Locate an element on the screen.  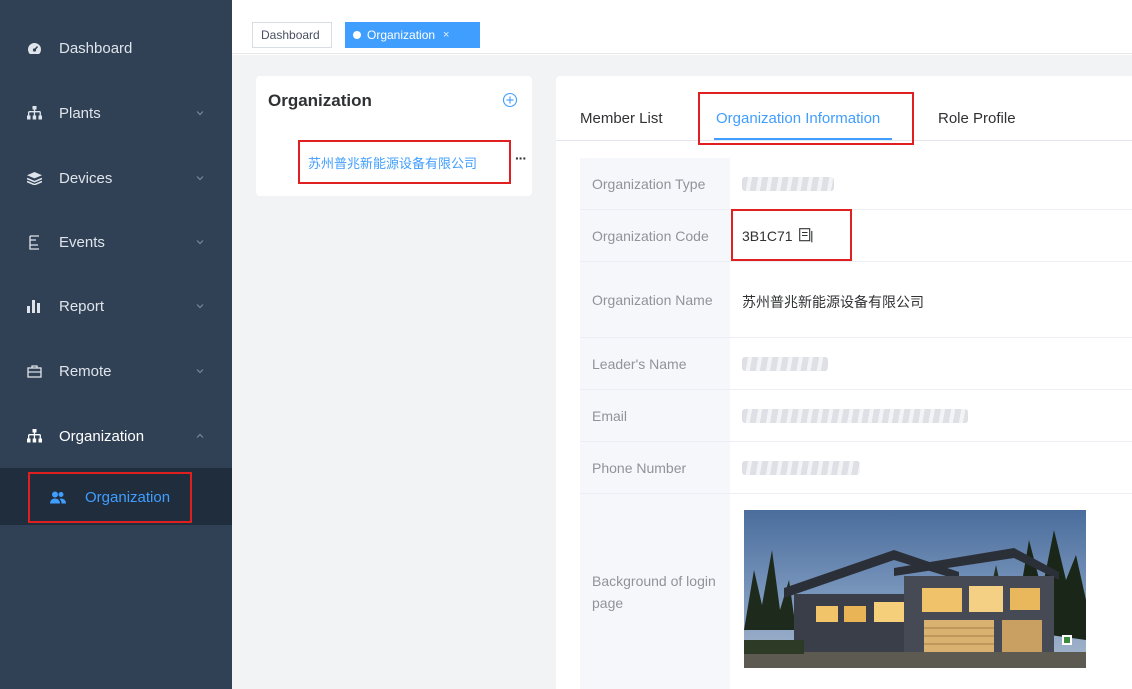
tags-view-bar: Dashboard Organization × is located at coordinates (682, 31).